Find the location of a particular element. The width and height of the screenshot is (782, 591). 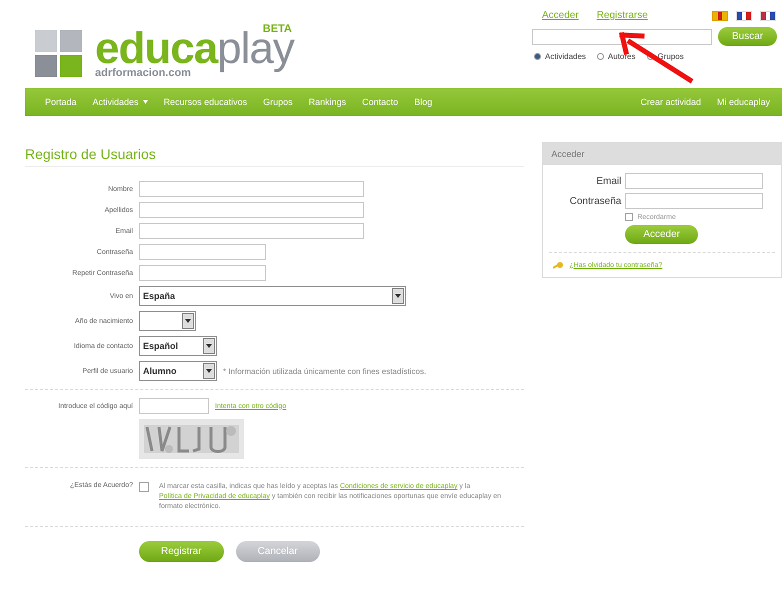

panel-title: Acceder is located at coordinates (662, 154).